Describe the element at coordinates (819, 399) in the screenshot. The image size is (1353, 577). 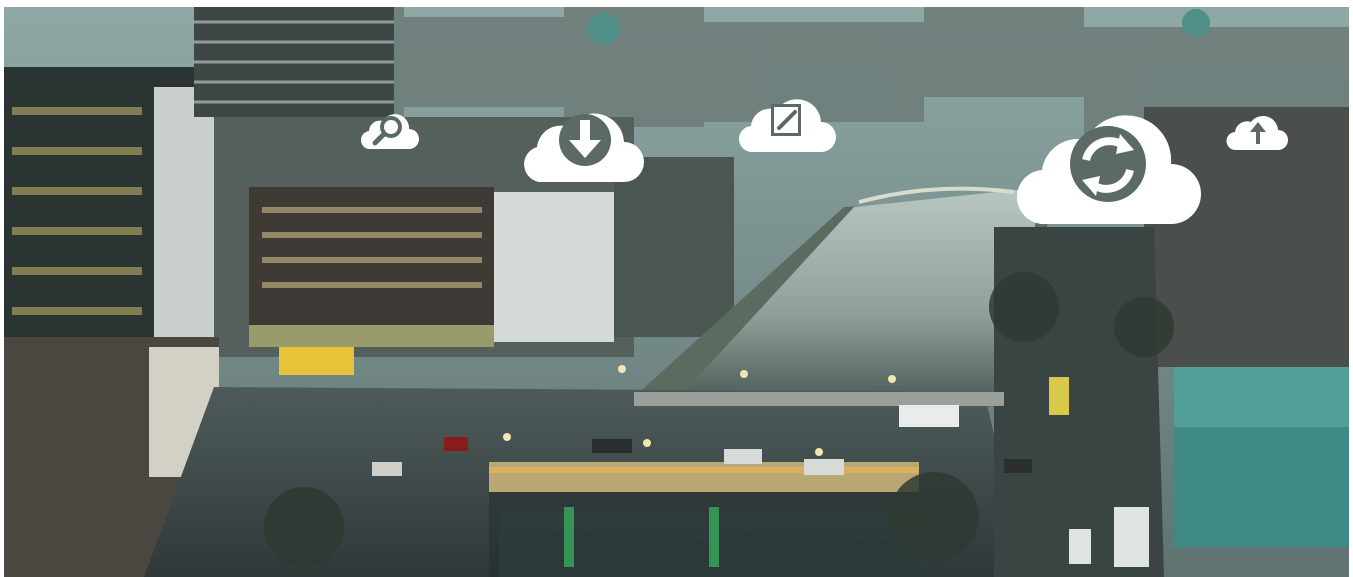
I see `far-bridge` at that location.